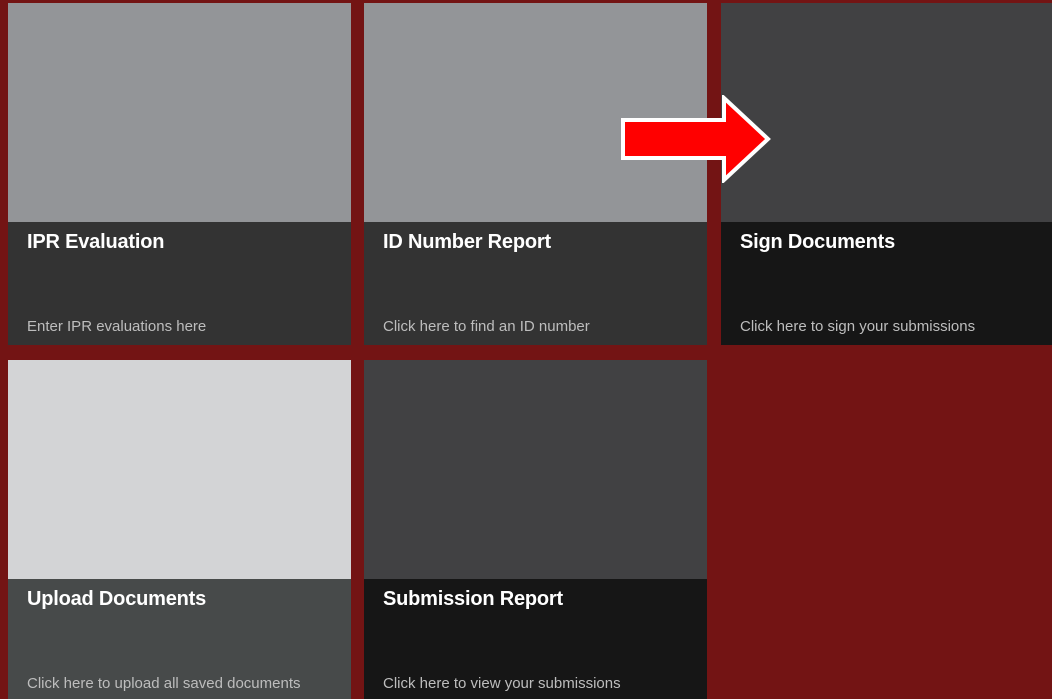  What do you see at coordinates (502, 683) in the screenshot?
I see `tile-description: Click here to view your submissions` at bounding box center [502, 683].